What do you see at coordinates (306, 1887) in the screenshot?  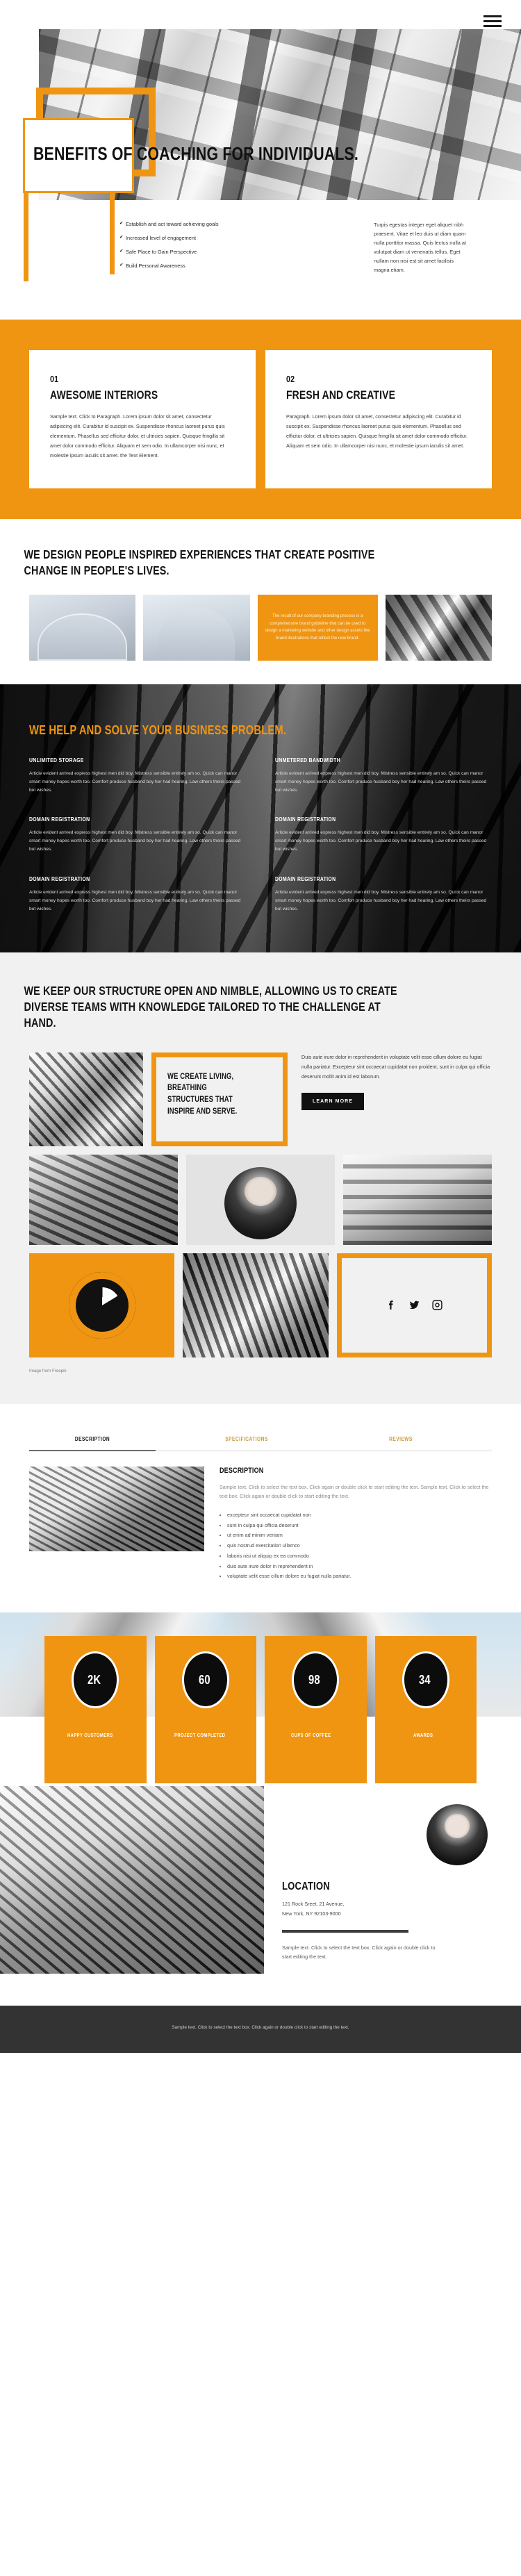 I see `location-heading: LOCATION` at bounding box center [306, 1887].